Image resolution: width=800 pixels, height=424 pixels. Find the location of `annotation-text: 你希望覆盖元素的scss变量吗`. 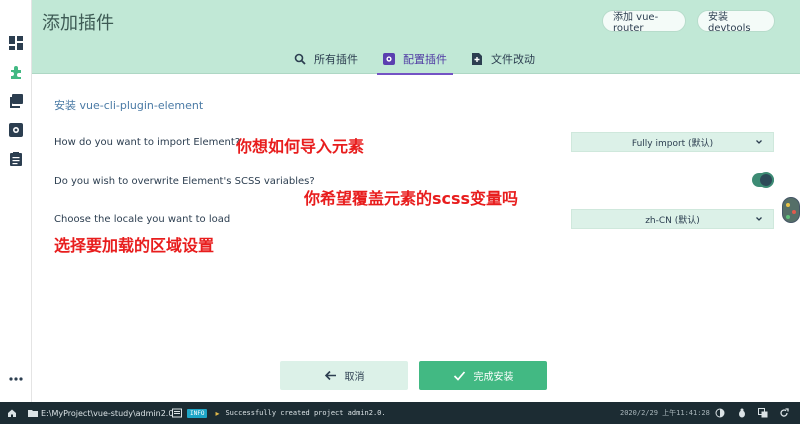

annotation-text: 你希望覆盖元素的scss变量吗 is located at coordinates (411, 198).